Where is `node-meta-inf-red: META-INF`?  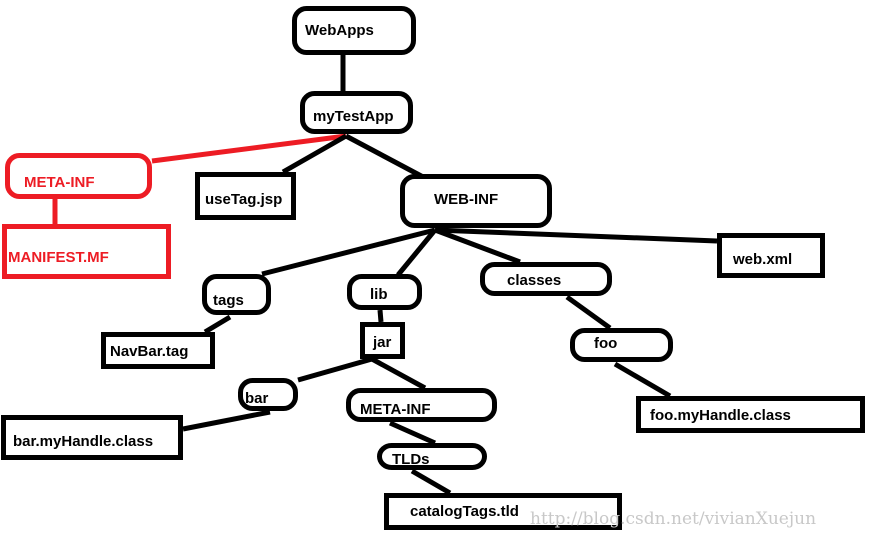 node-meta-inf-red: META-INF is located at coordinates (78, 176).